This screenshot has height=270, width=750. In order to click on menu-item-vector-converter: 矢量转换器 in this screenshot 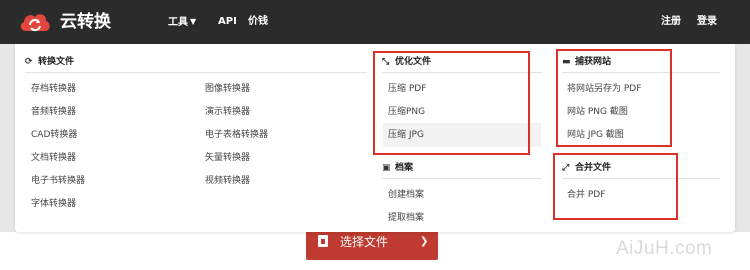, I will do `click(227, 158)`.